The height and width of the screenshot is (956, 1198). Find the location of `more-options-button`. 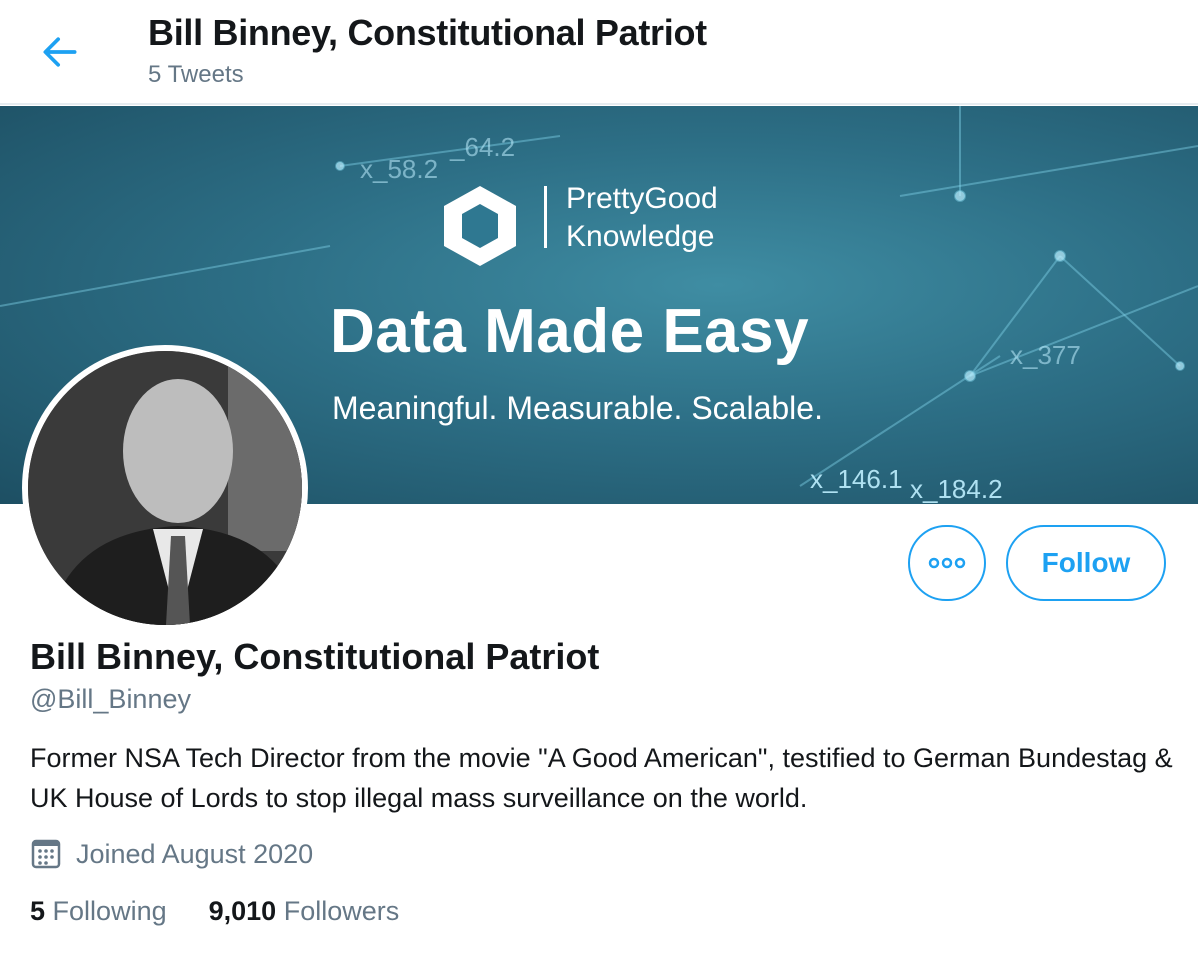

more-options-button is located at coordinates (947, 563).